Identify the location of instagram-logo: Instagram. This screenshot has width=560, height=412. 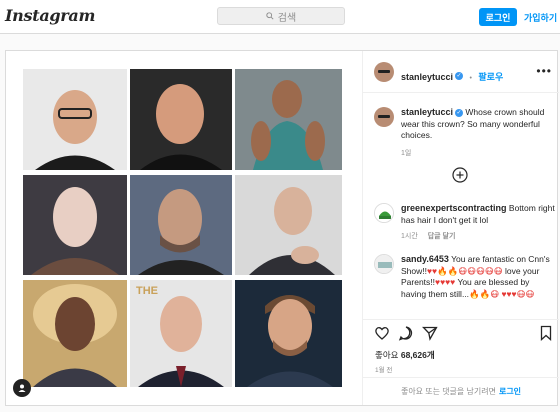
(50, 15).